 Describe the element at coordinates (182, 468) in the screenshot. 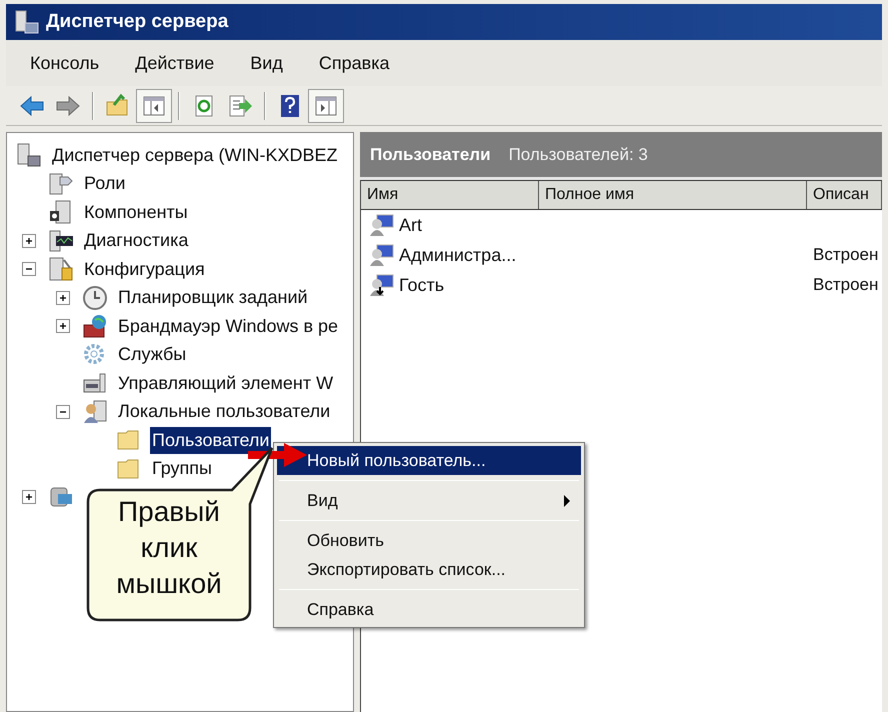

I see `tree-item: Группы` at that location.